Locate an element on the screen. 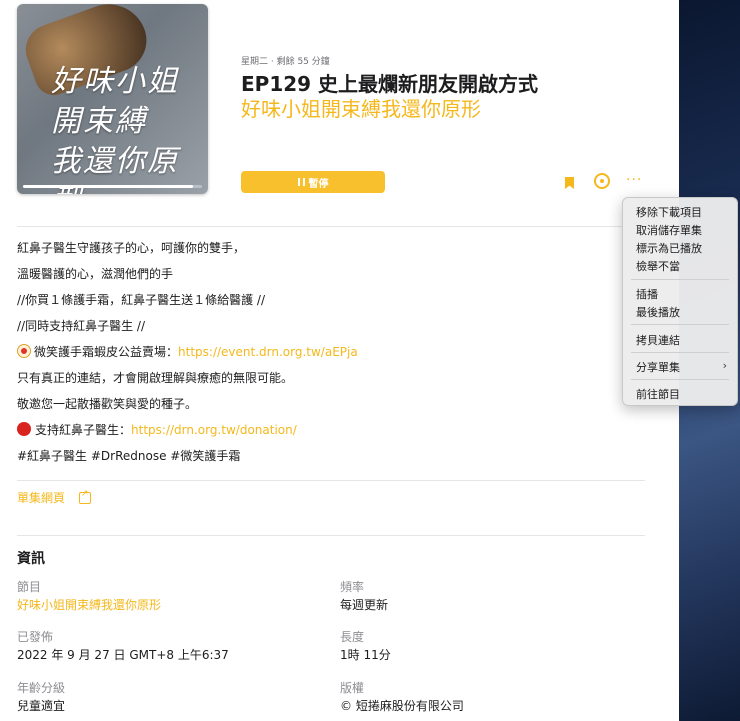  episode-page-link: 單集網頁 is located at coordinates (54, 497).